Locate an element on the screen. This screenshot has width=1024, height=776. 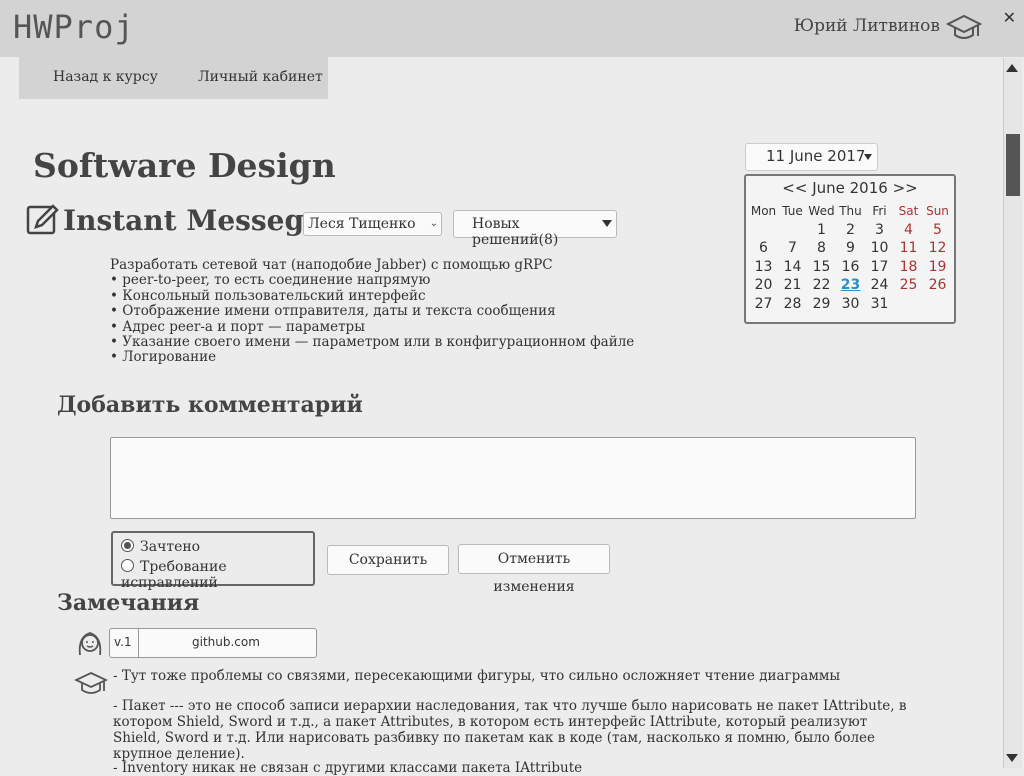
calendar-day: 8 is located at coordinates (821, 248).